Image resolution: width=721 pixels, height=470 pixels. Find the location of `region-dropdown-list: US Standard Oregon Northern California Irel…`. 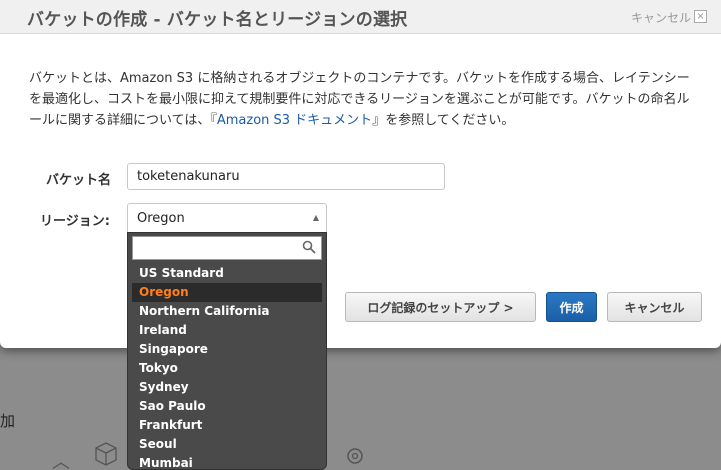

region-dropdown-list: US Standard Oregon Northern California Irel… is located at coordinates (227, 351).